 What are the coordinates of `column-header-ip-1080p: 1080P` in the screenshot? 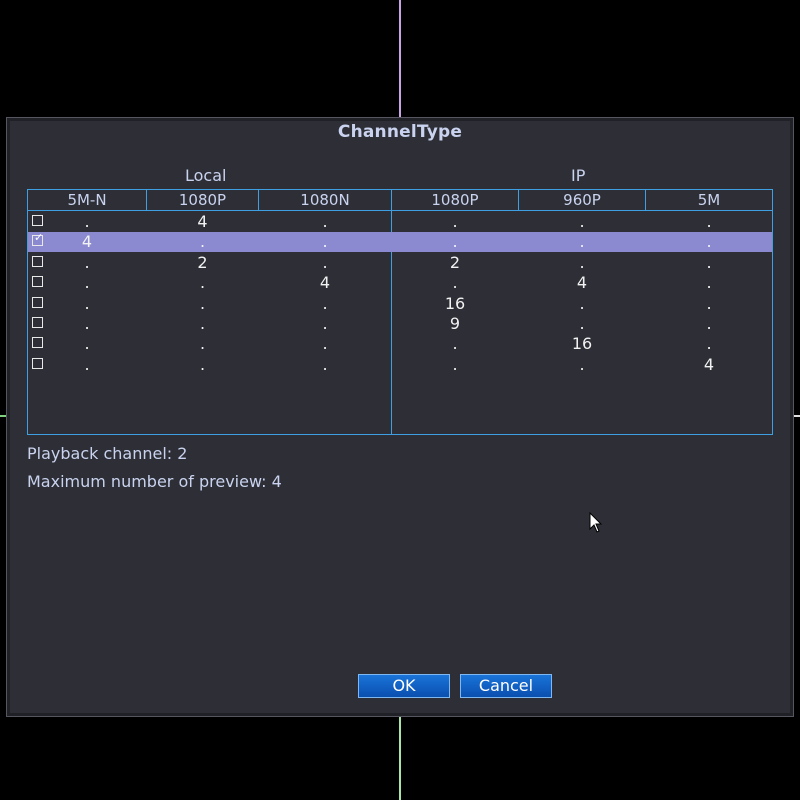 It's located at (455, 200).